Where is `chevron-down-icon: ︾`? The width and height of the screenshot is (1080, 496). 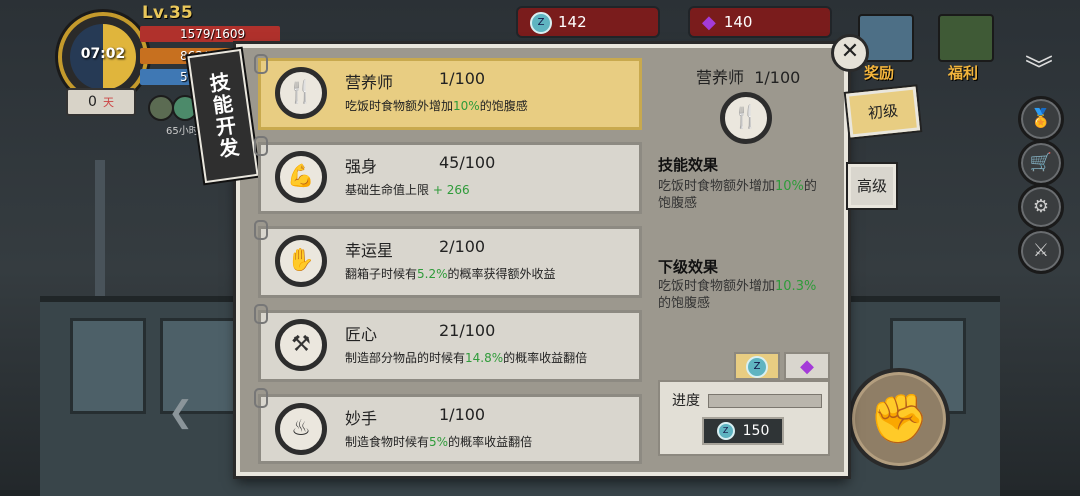 chevron-down-icon: ︾ is located at coordinates (1039, 70).